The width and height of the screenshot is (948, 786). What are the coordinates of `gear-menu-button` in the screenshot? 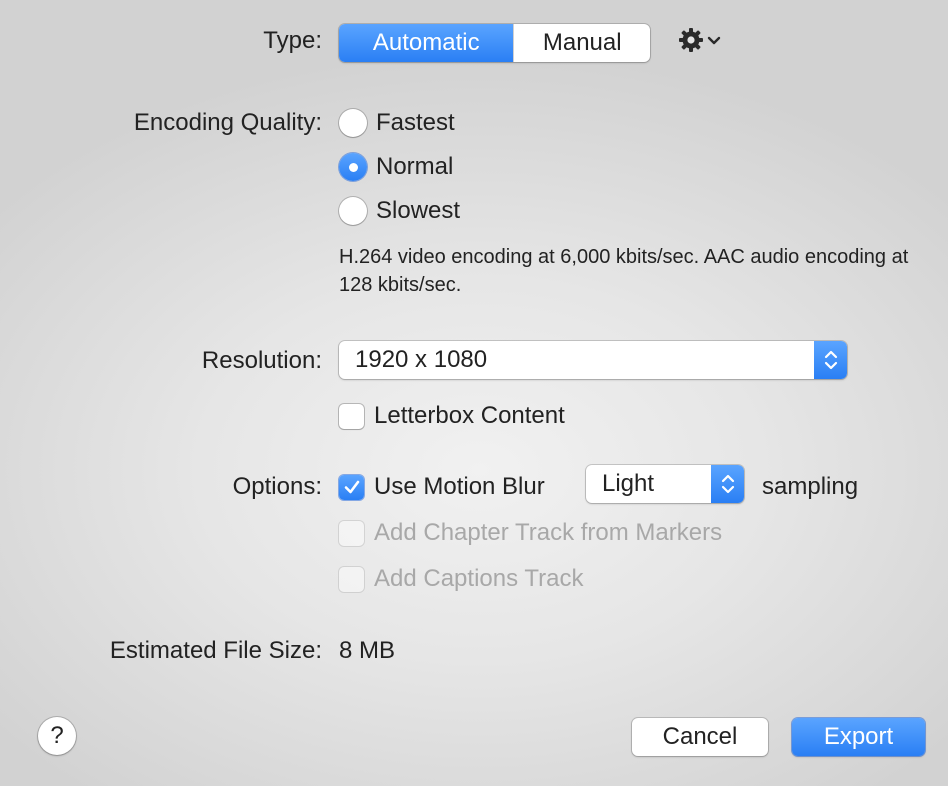 It's located at (702, 42).